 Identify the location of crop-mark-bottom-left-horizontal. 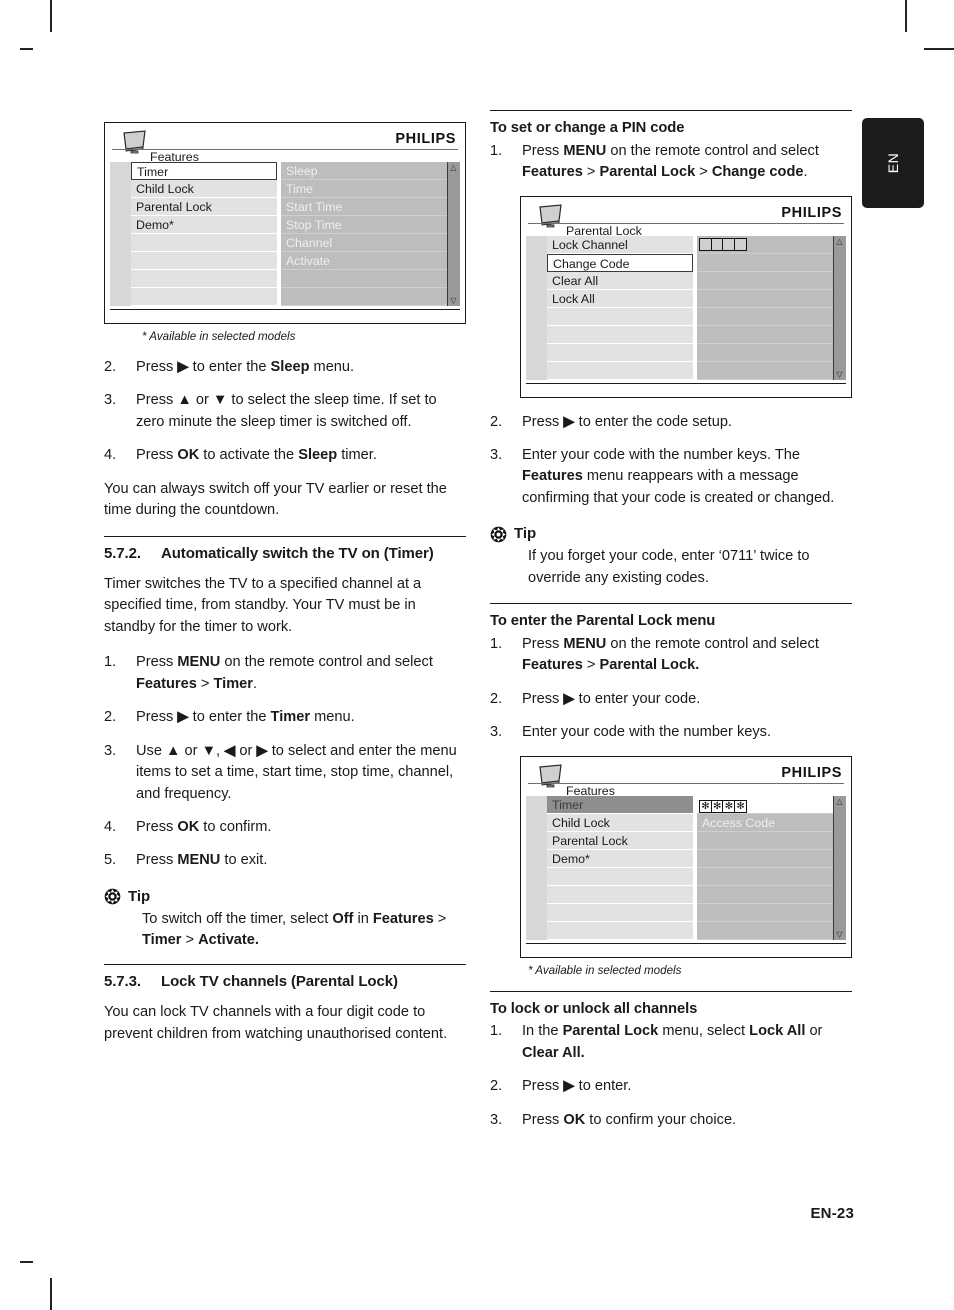
(26, 1262).